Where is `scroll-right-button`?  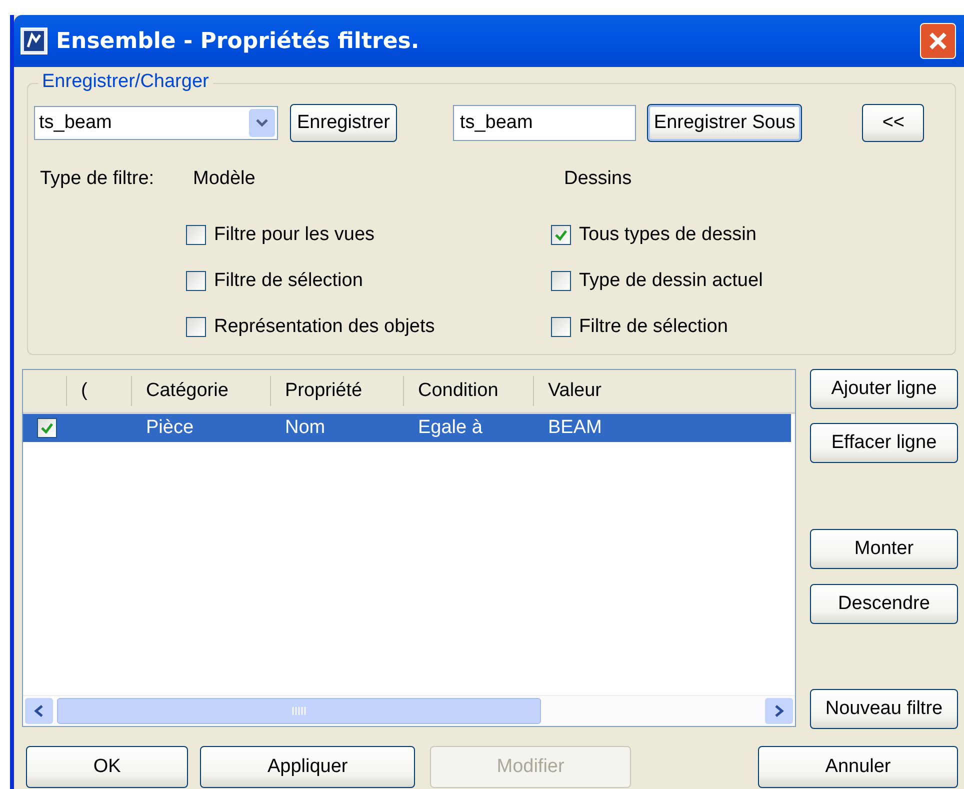
scroll-right-button is located at coordinates (779, 711).